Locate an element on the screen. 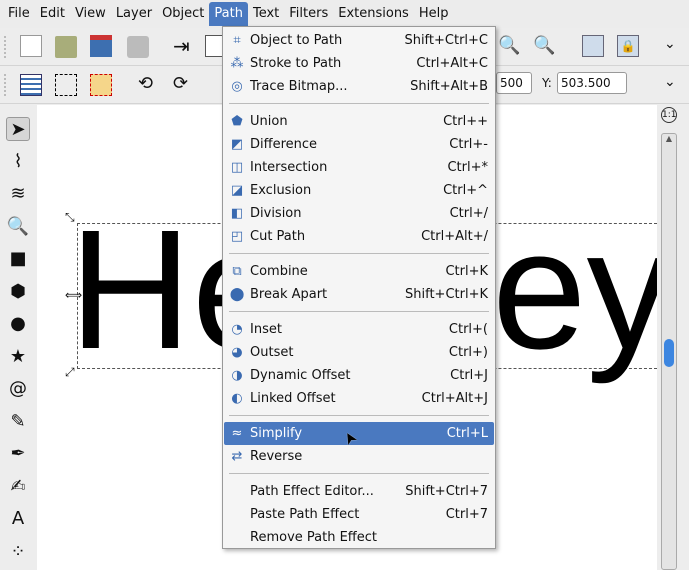 Image resolution: width=689 pixels, height=570 pixels. menu-edit: Edit is located at coordinates (52, 14).